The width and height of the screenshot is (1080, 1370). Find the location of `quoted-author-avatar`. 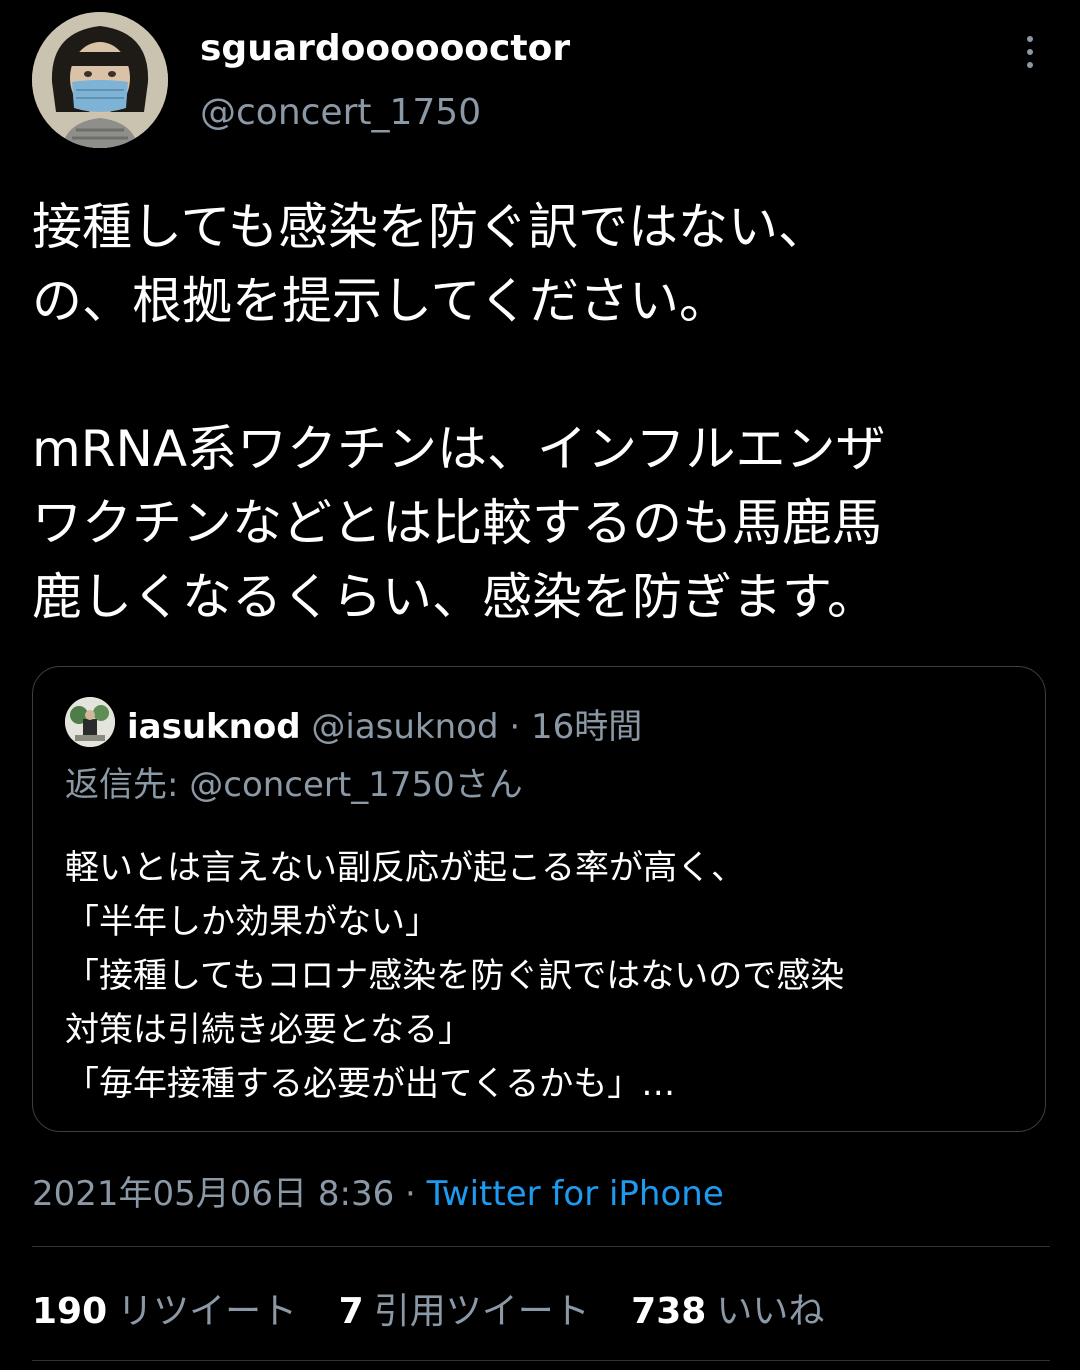

quoted-author-avatar is located at coordinates (90, 722).